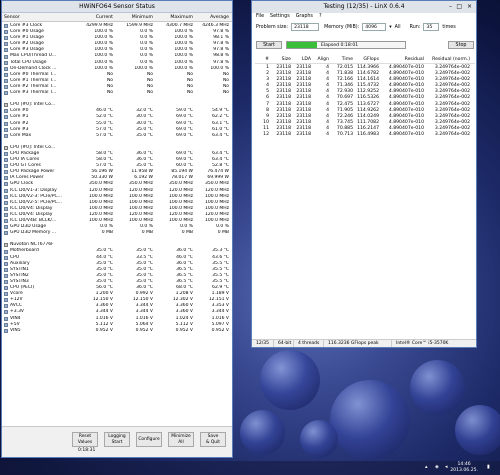  Describe the element at coordinates (364, 17) in the screenshot. I see `linx-menu: File Settings Graphs ?` at that location.